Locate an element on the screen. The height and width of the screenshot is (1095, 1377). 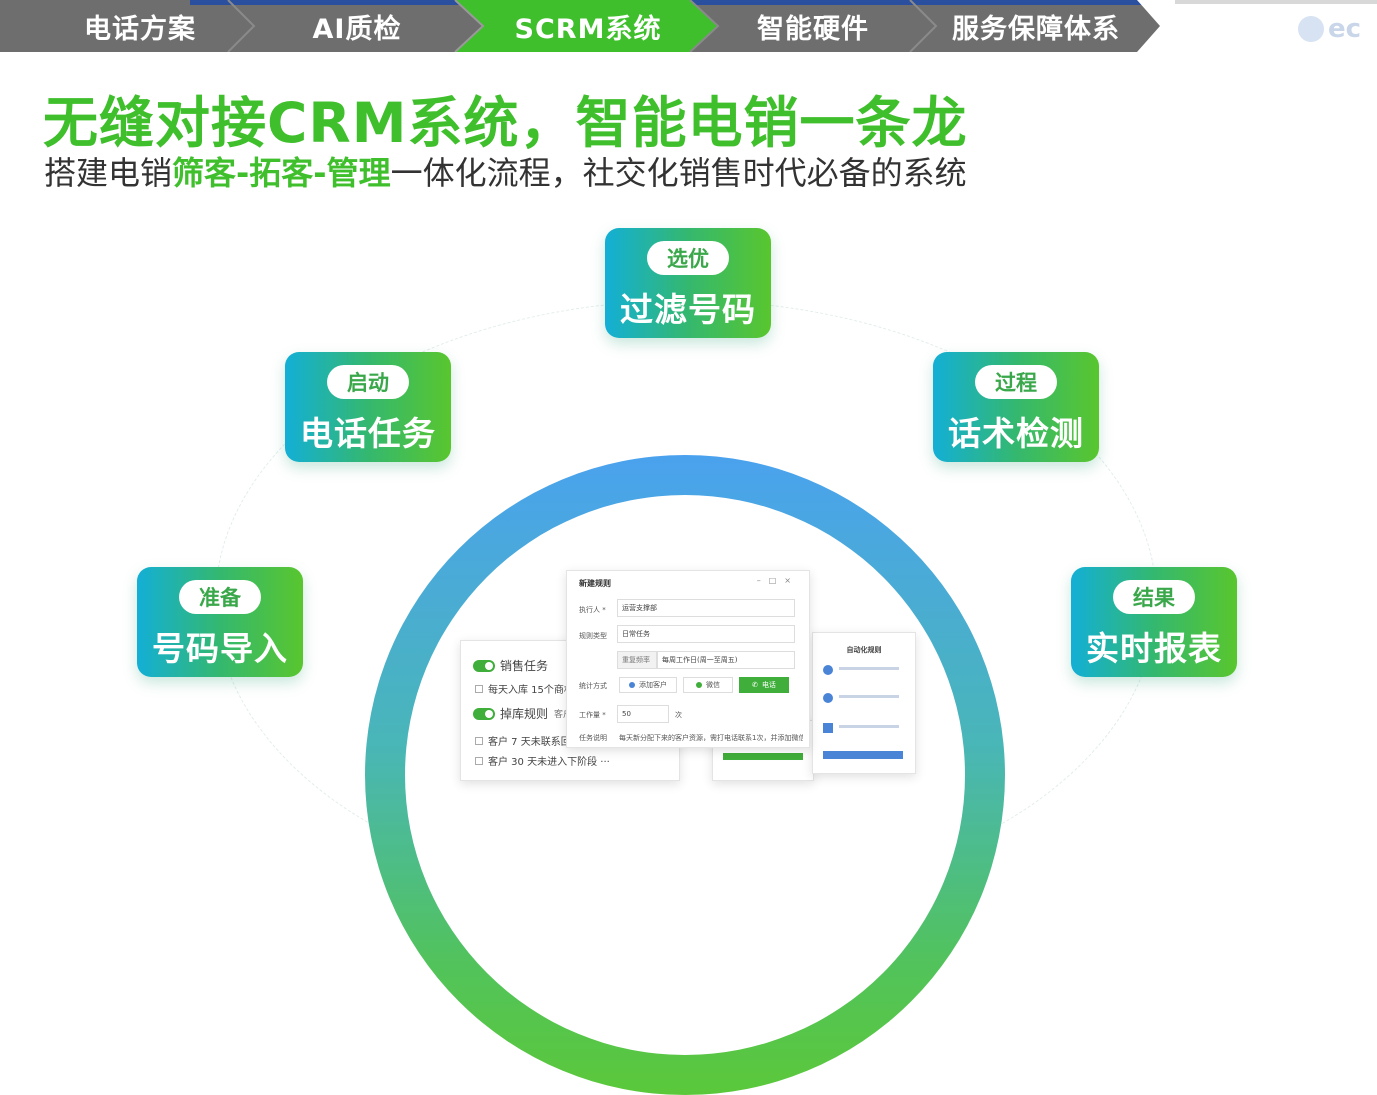
tab-smart-hardware: 智能硬件 is located at coordinates (813, 26).